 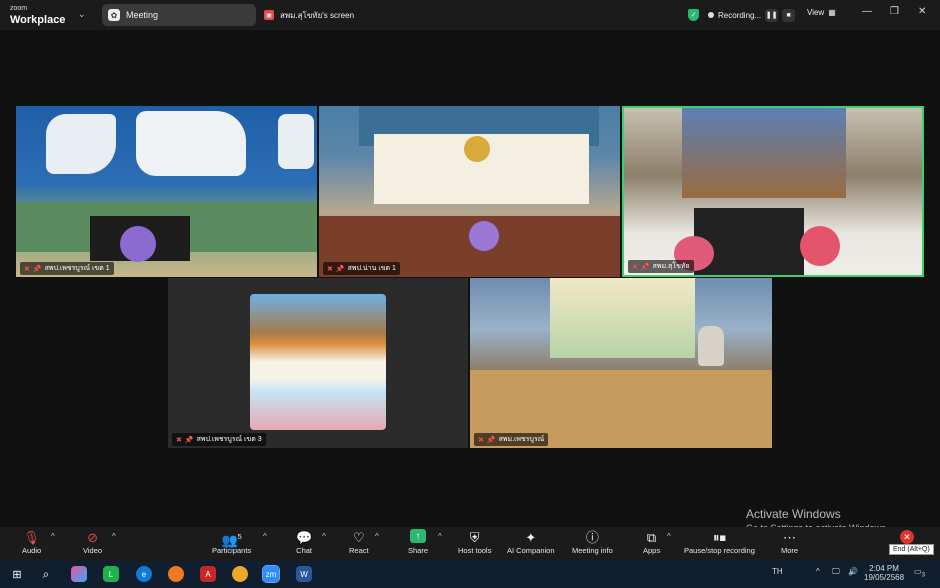 What do you see at coordinates (114, 536) in the screenshot?
I see `video-options-caret: ^` at bounding box center [114, 536].